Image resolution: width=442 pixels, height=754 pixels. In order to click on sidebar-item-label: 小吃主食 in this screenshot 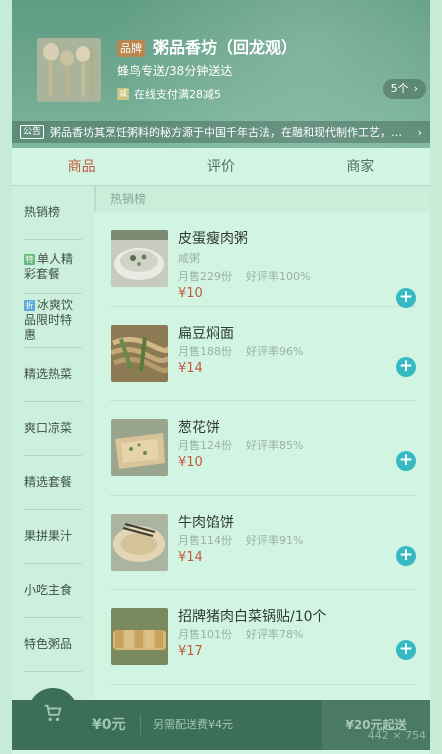, I will do `click(48, 590)`.